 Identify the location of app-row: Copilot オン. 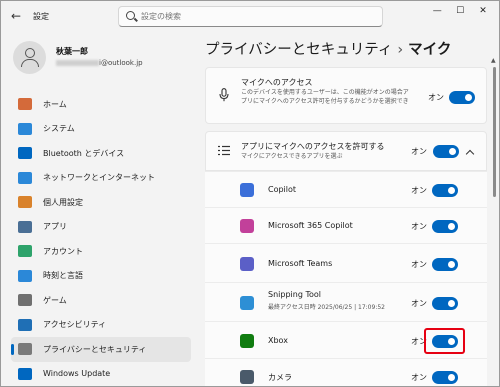
(346, 189).